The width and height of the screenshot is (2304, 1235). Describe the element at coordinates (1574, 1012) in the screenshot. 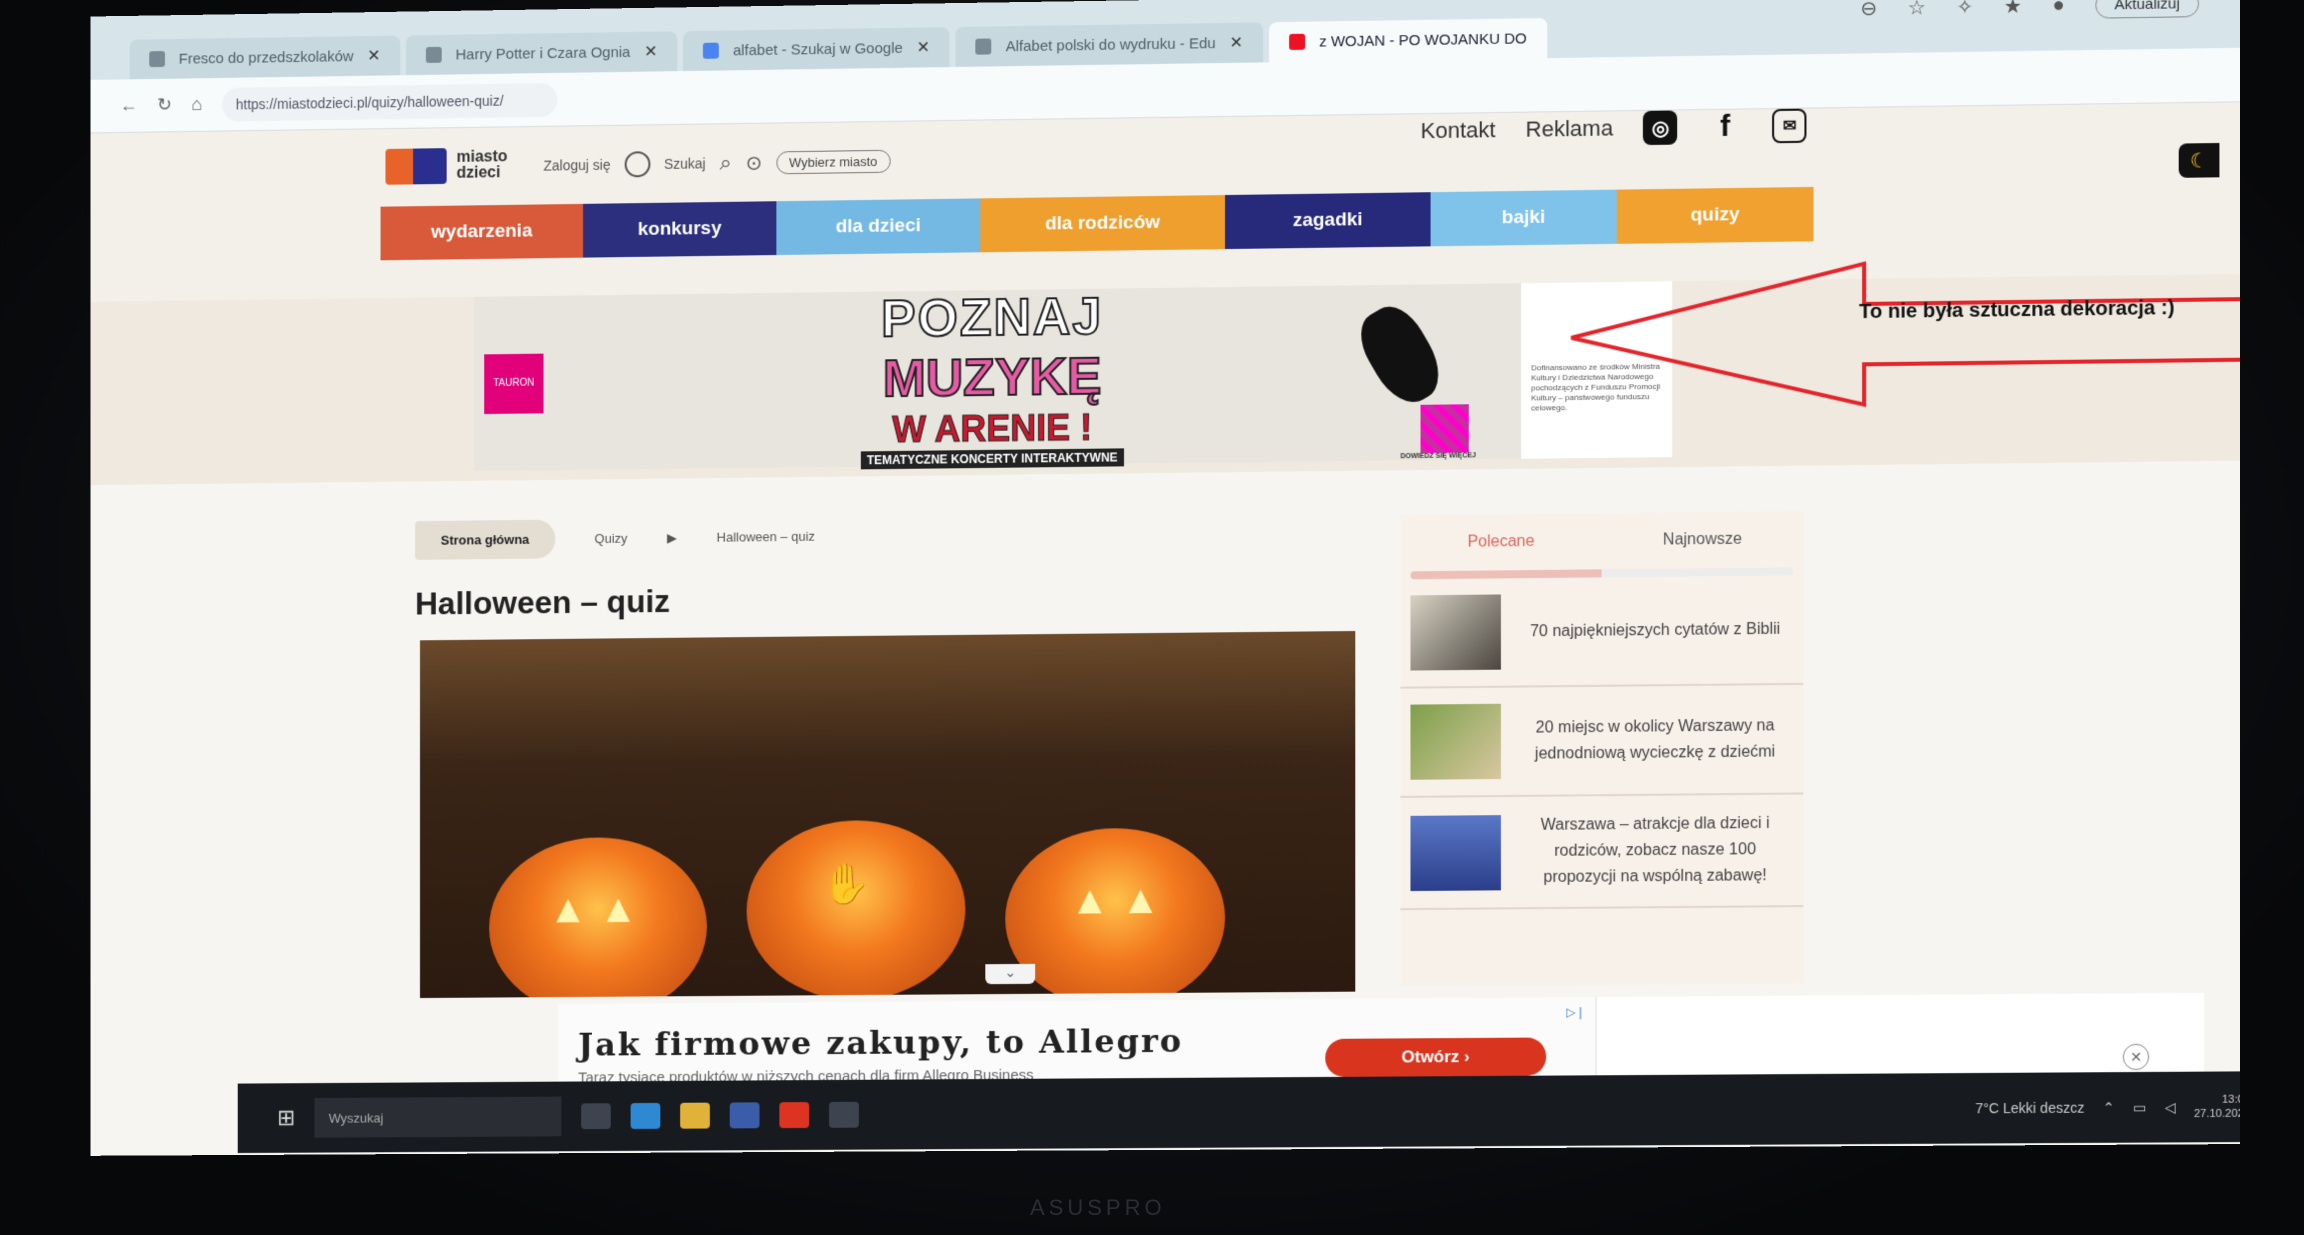

I see `ad-info-icon: ▷ |` at that location.